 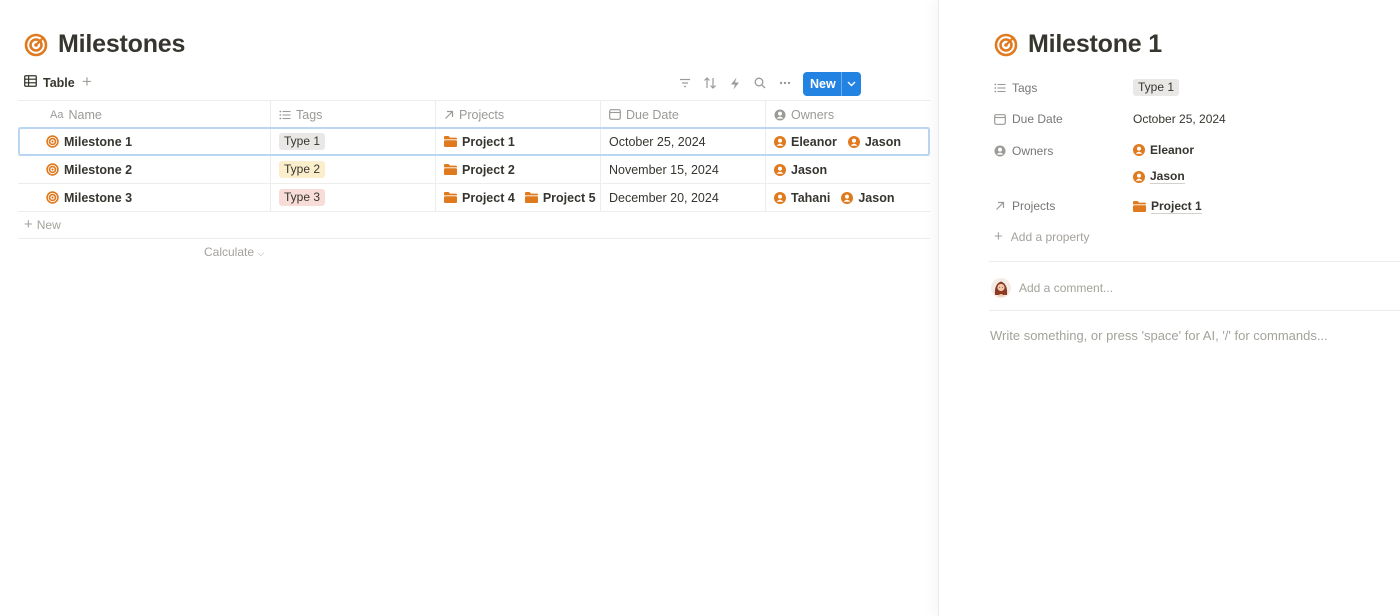 I want to click on cell-projects: Project 1, so click(x=518, y=141).